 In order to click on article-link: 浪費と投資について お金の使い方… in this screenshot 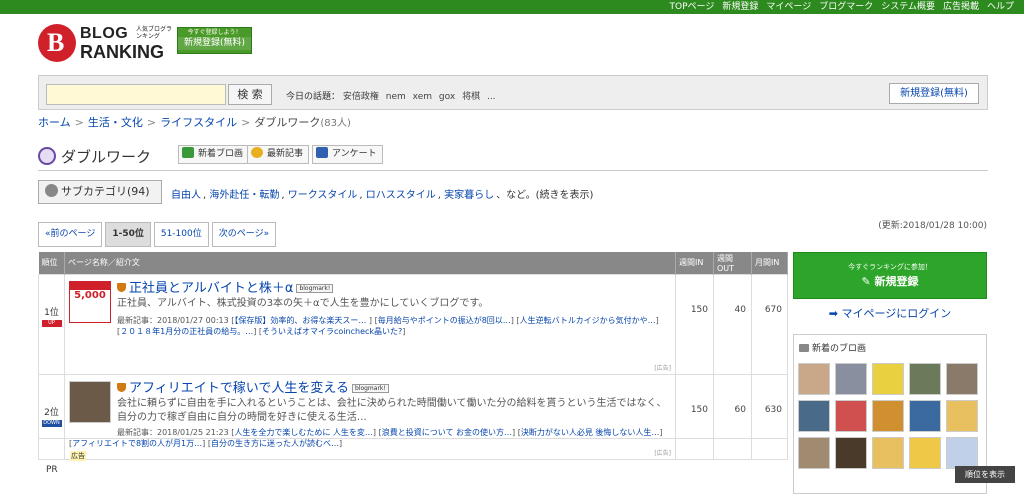, I will do `click(447, 432)`.